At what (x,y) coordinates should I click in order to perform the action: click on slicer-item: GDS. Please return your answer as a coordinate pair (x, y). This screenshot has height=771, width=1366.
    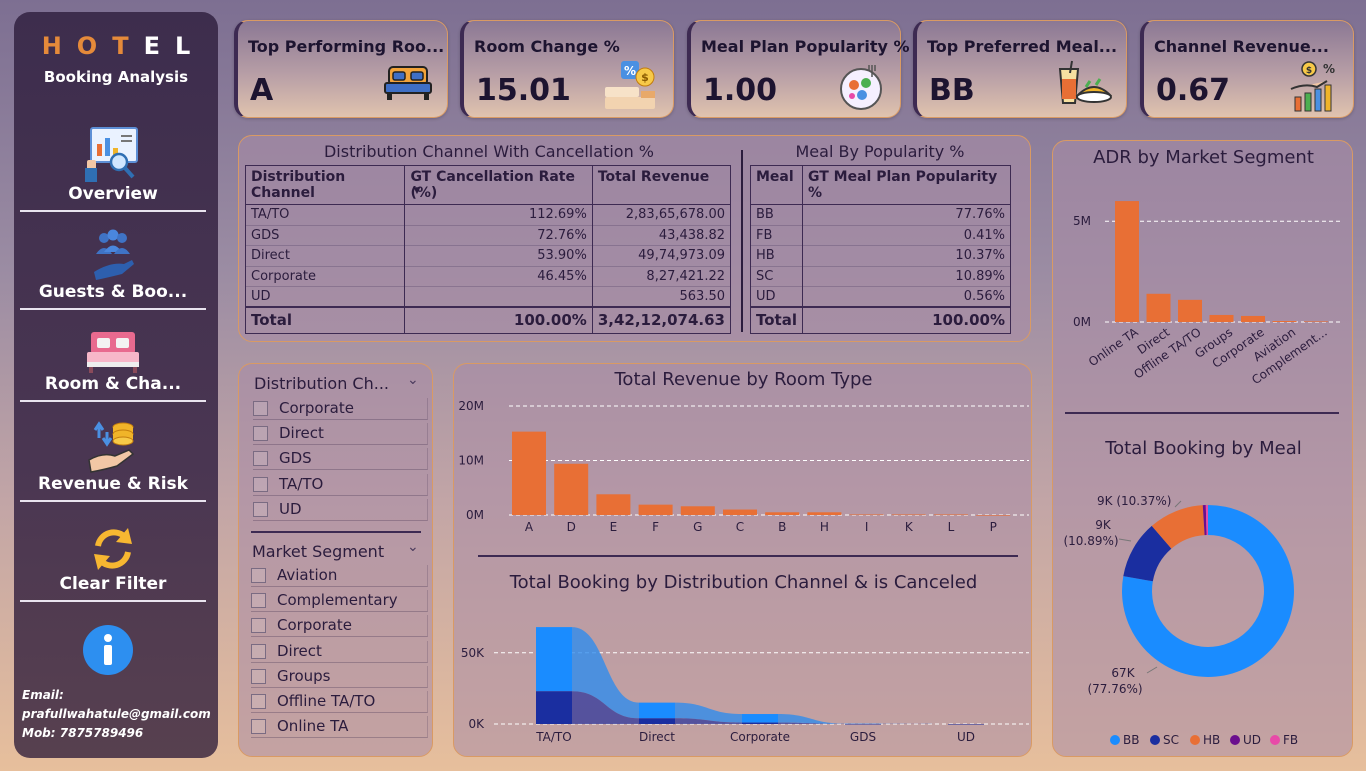
    Looking at the image, I should click on (340, 459).